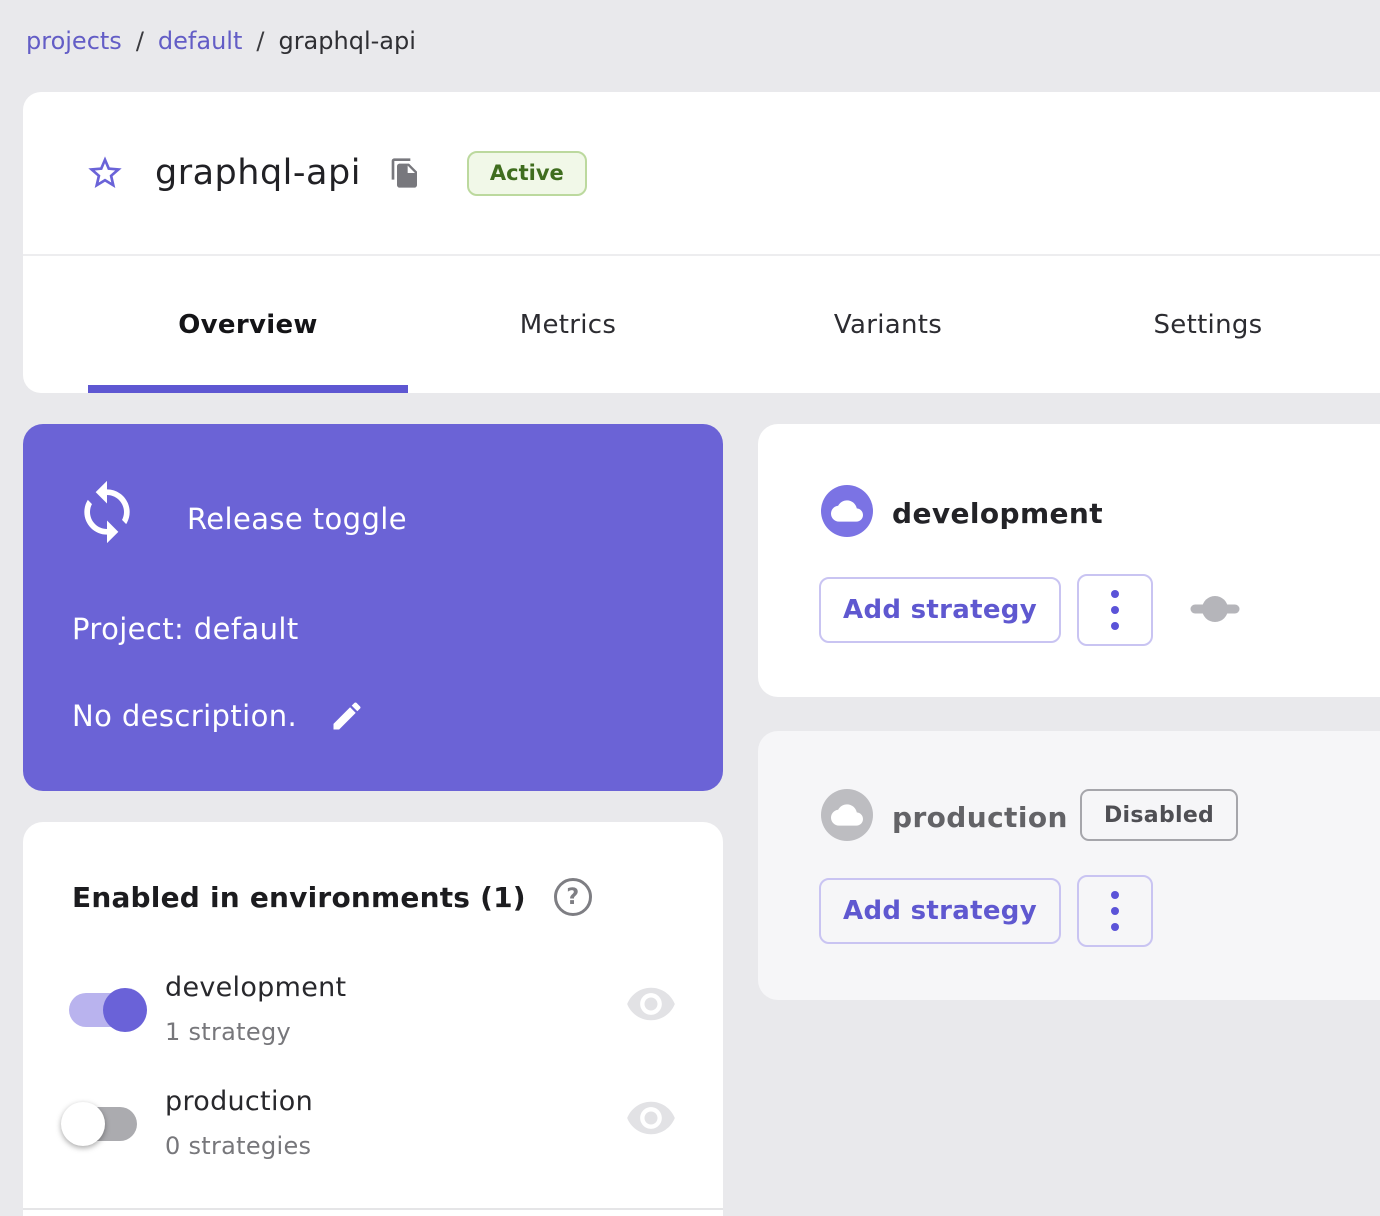 The image size is (1380, 1216). What do you see at coordinates (405, 173) in the screenshot?
I see `copy-icon` at bounding box center [405, 173].